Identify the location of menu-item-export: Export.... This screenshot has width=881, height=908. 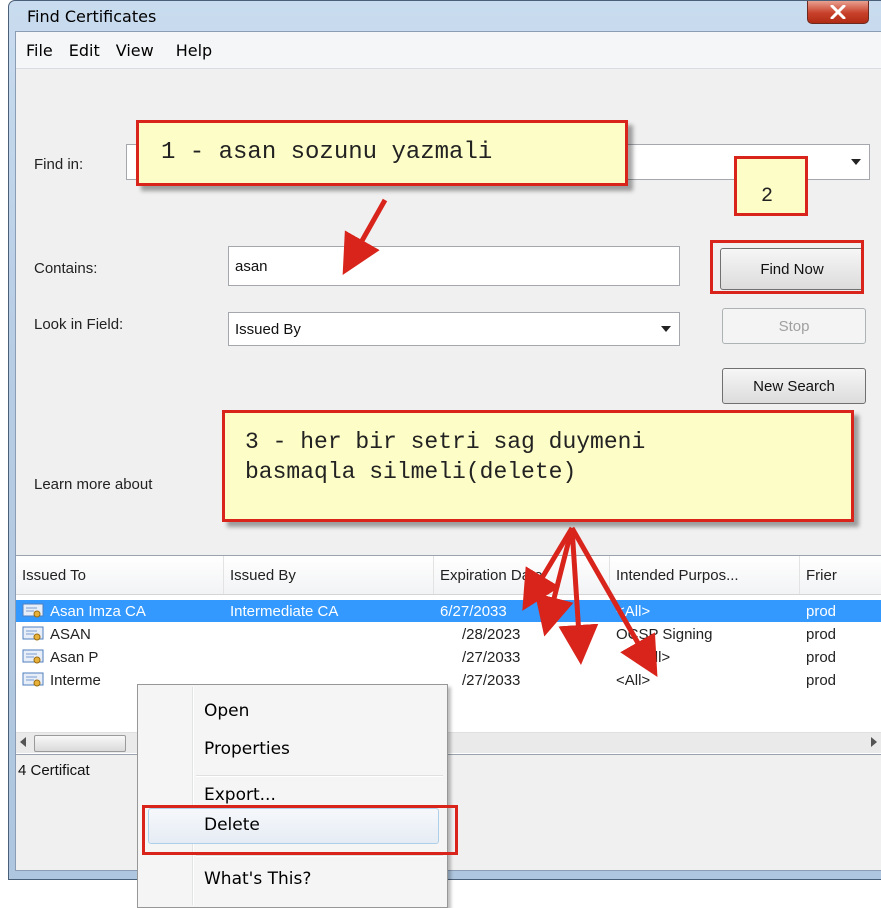
(240, 795).